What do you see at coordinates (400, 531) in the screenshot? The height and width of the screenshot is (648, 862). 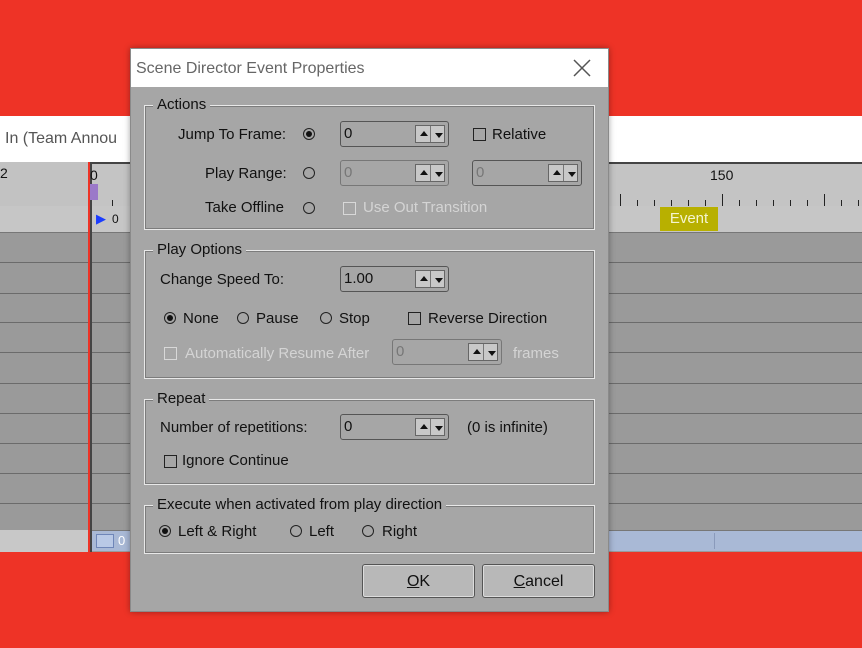 I see `right-label: Right` at bounding box center [400, 531].